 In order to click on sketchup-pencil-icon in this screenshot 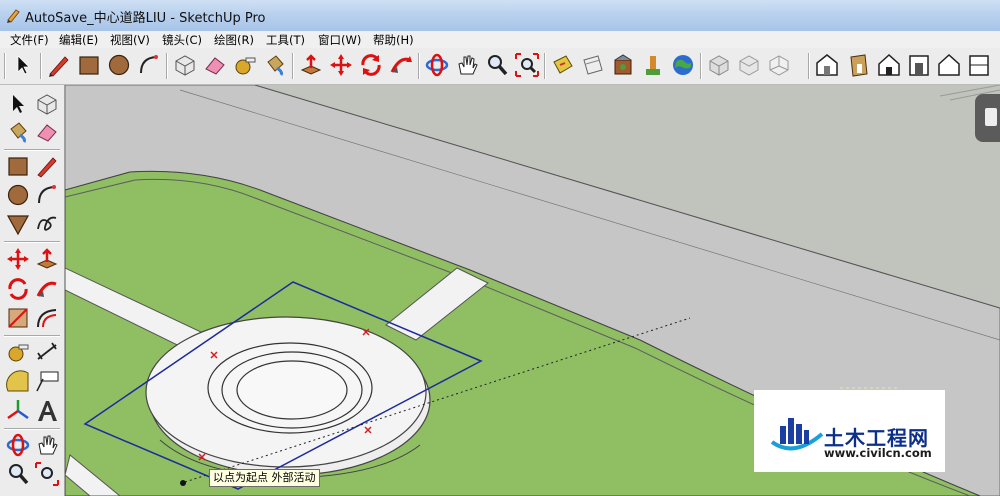, I will do `click(13, 16)`.